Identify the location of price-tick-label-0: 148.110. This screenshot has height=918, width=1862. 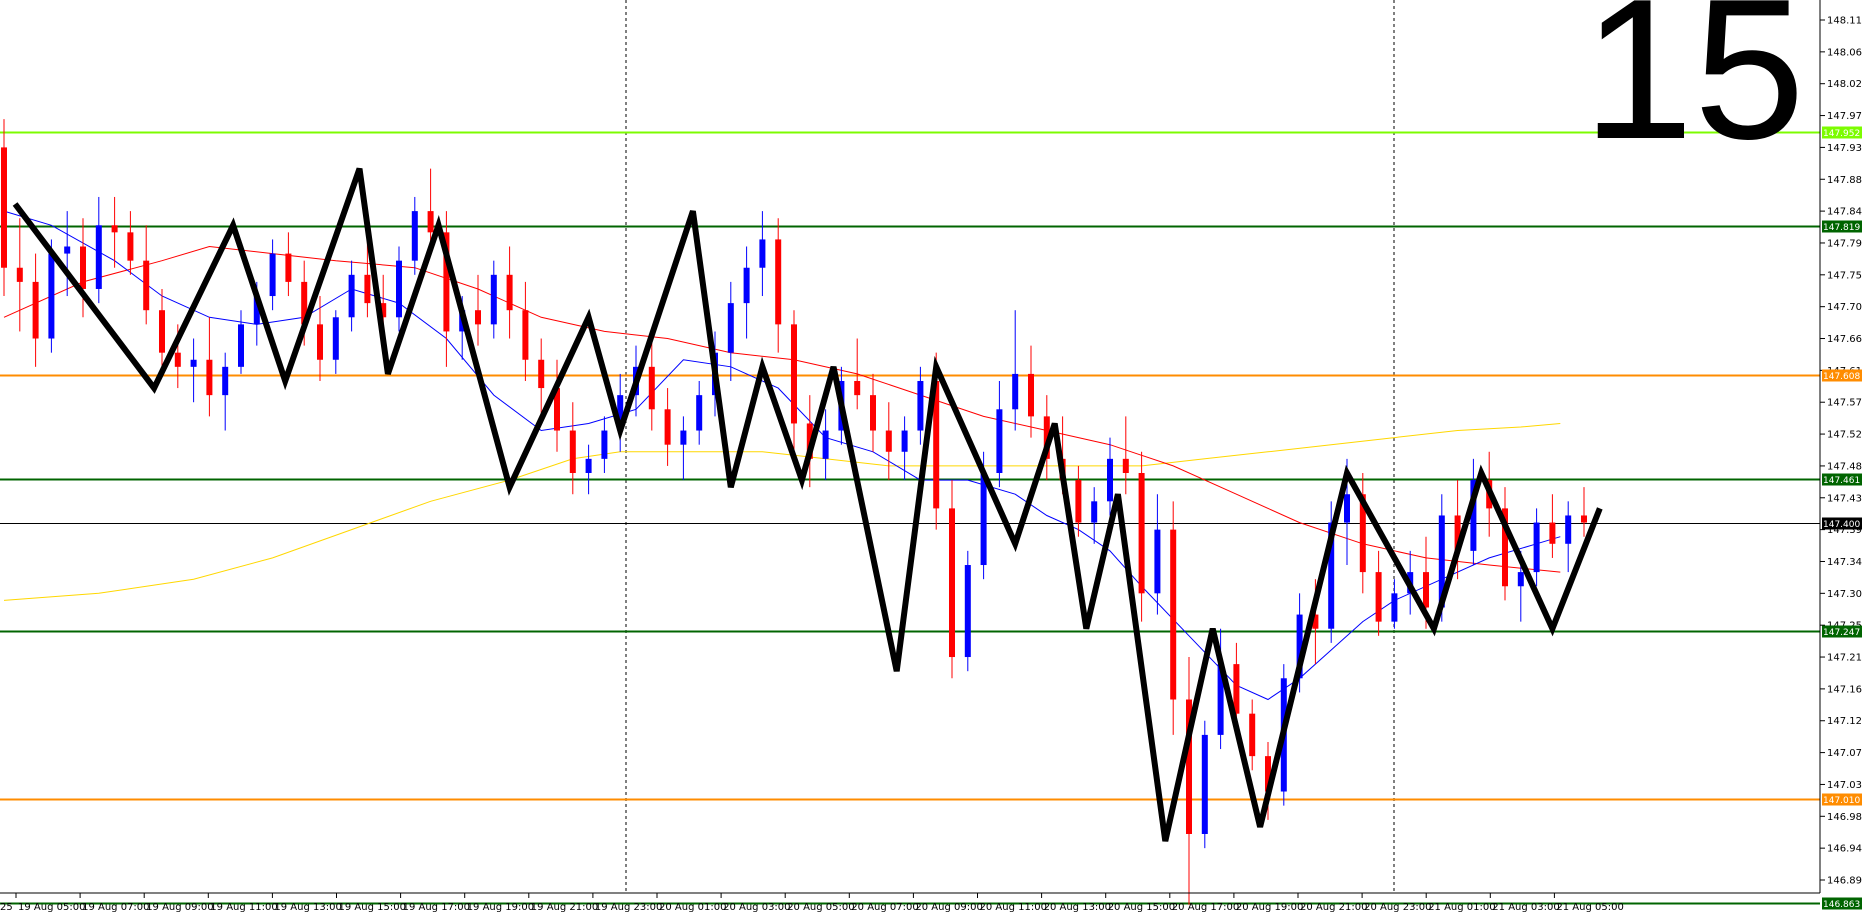
(1844, 21).